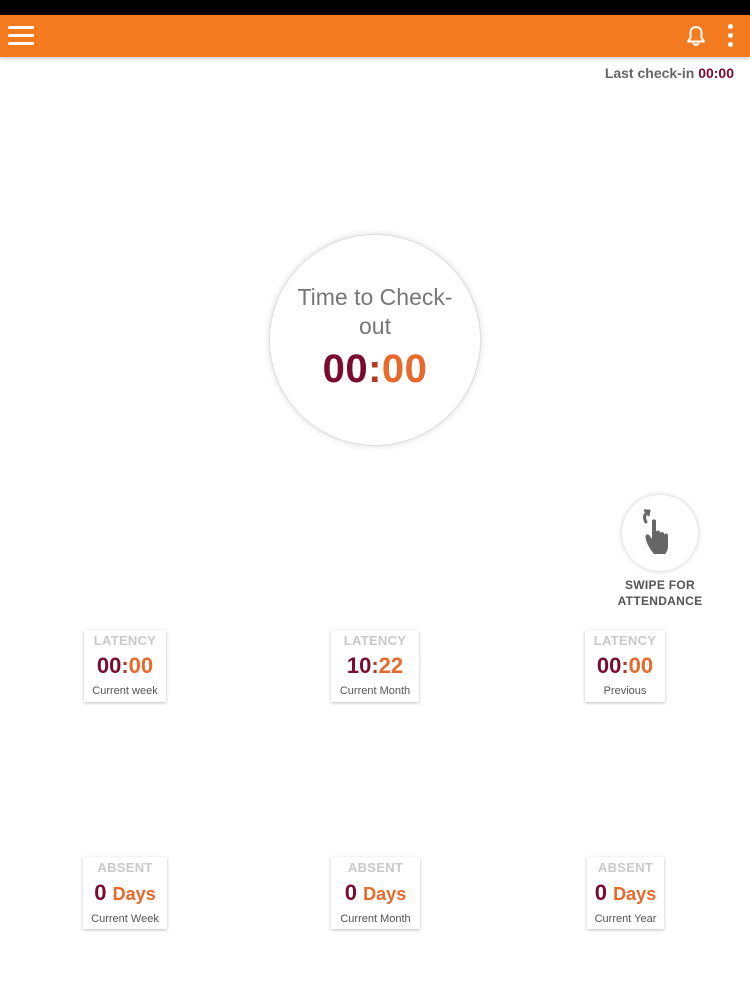  Describe the element at coordinates (731, 36) in the screenshot. I see `more-vertical-icon` at that location.